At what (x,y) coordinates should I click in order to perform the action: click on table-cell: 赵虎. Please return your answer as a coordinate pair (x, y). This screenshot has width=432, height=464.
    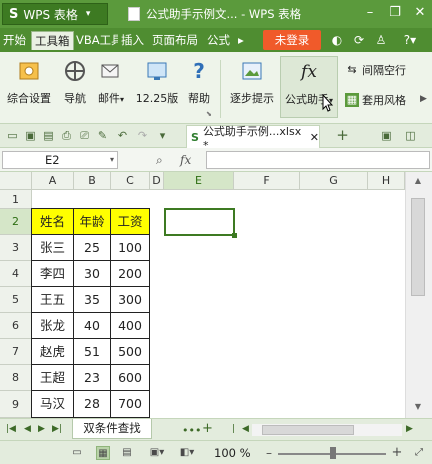
    Looking at the image, I should click on (52, 351).